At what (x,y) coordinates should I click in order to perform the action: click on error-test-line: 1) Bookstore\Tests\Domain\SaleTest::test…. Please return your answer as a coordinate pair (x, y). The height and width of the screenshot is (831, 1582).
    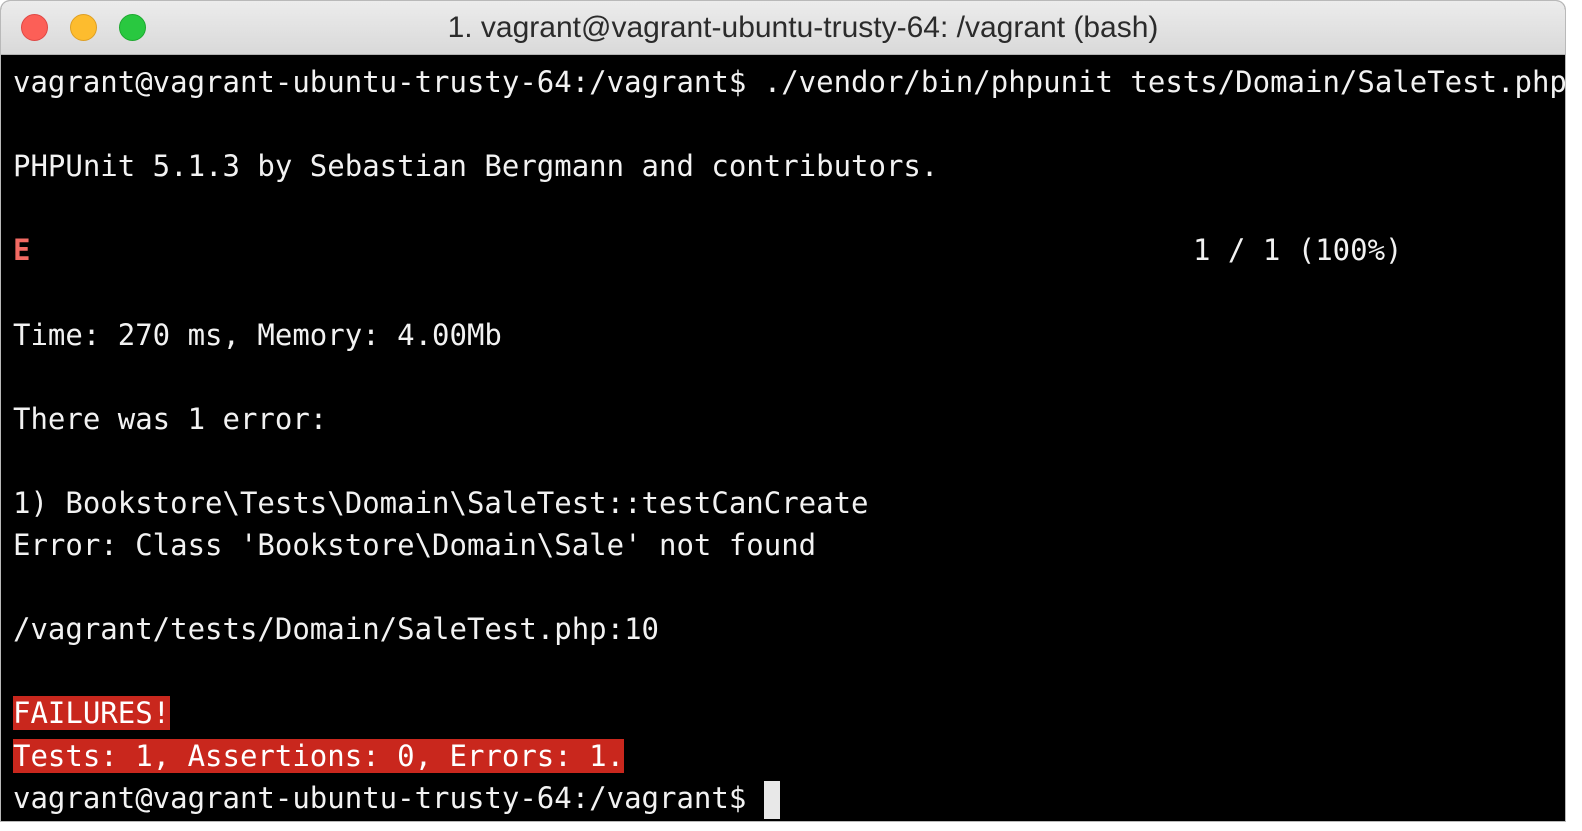
    Looking at the image, I should click on (441, 502).